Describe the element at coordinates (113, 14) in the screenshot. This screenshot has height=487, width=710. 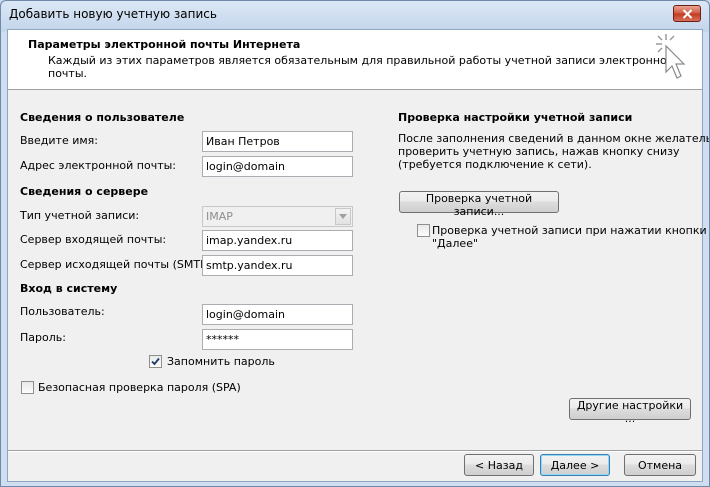
I see `window-title: Добавить новую учетную запись` at that location.